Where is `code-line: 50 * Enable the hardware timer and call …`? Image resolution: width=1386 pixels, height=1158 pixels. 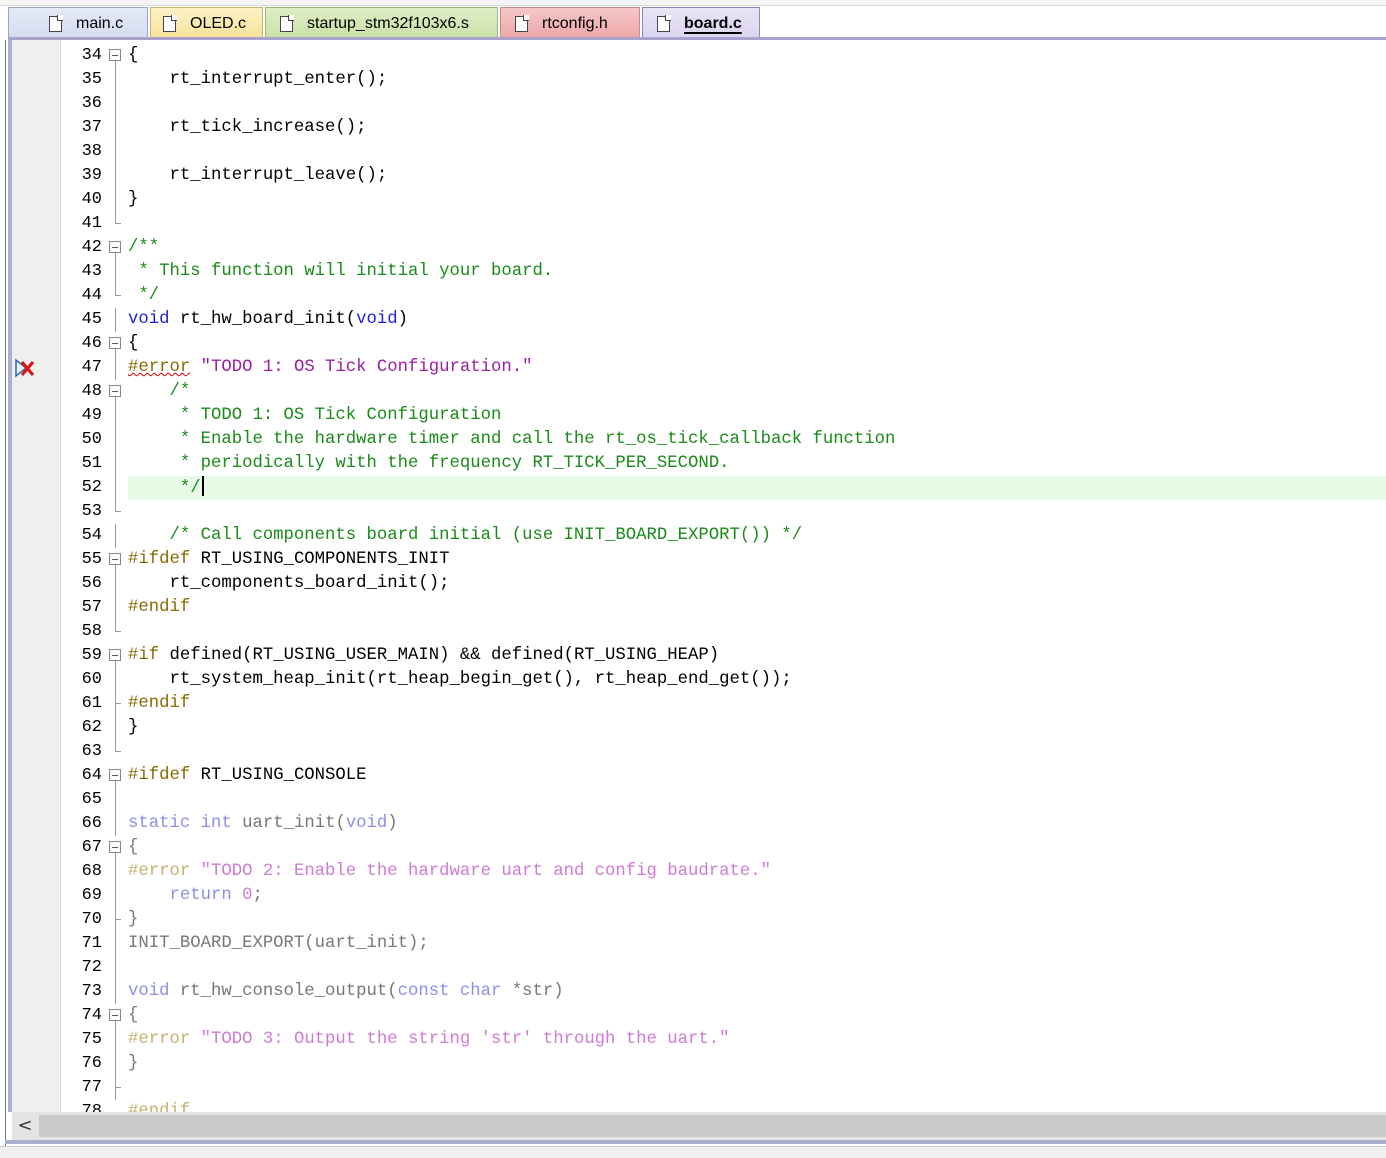 code-line: 50 * Enable the hardware timer and call … is located at coordinates (693, 440).